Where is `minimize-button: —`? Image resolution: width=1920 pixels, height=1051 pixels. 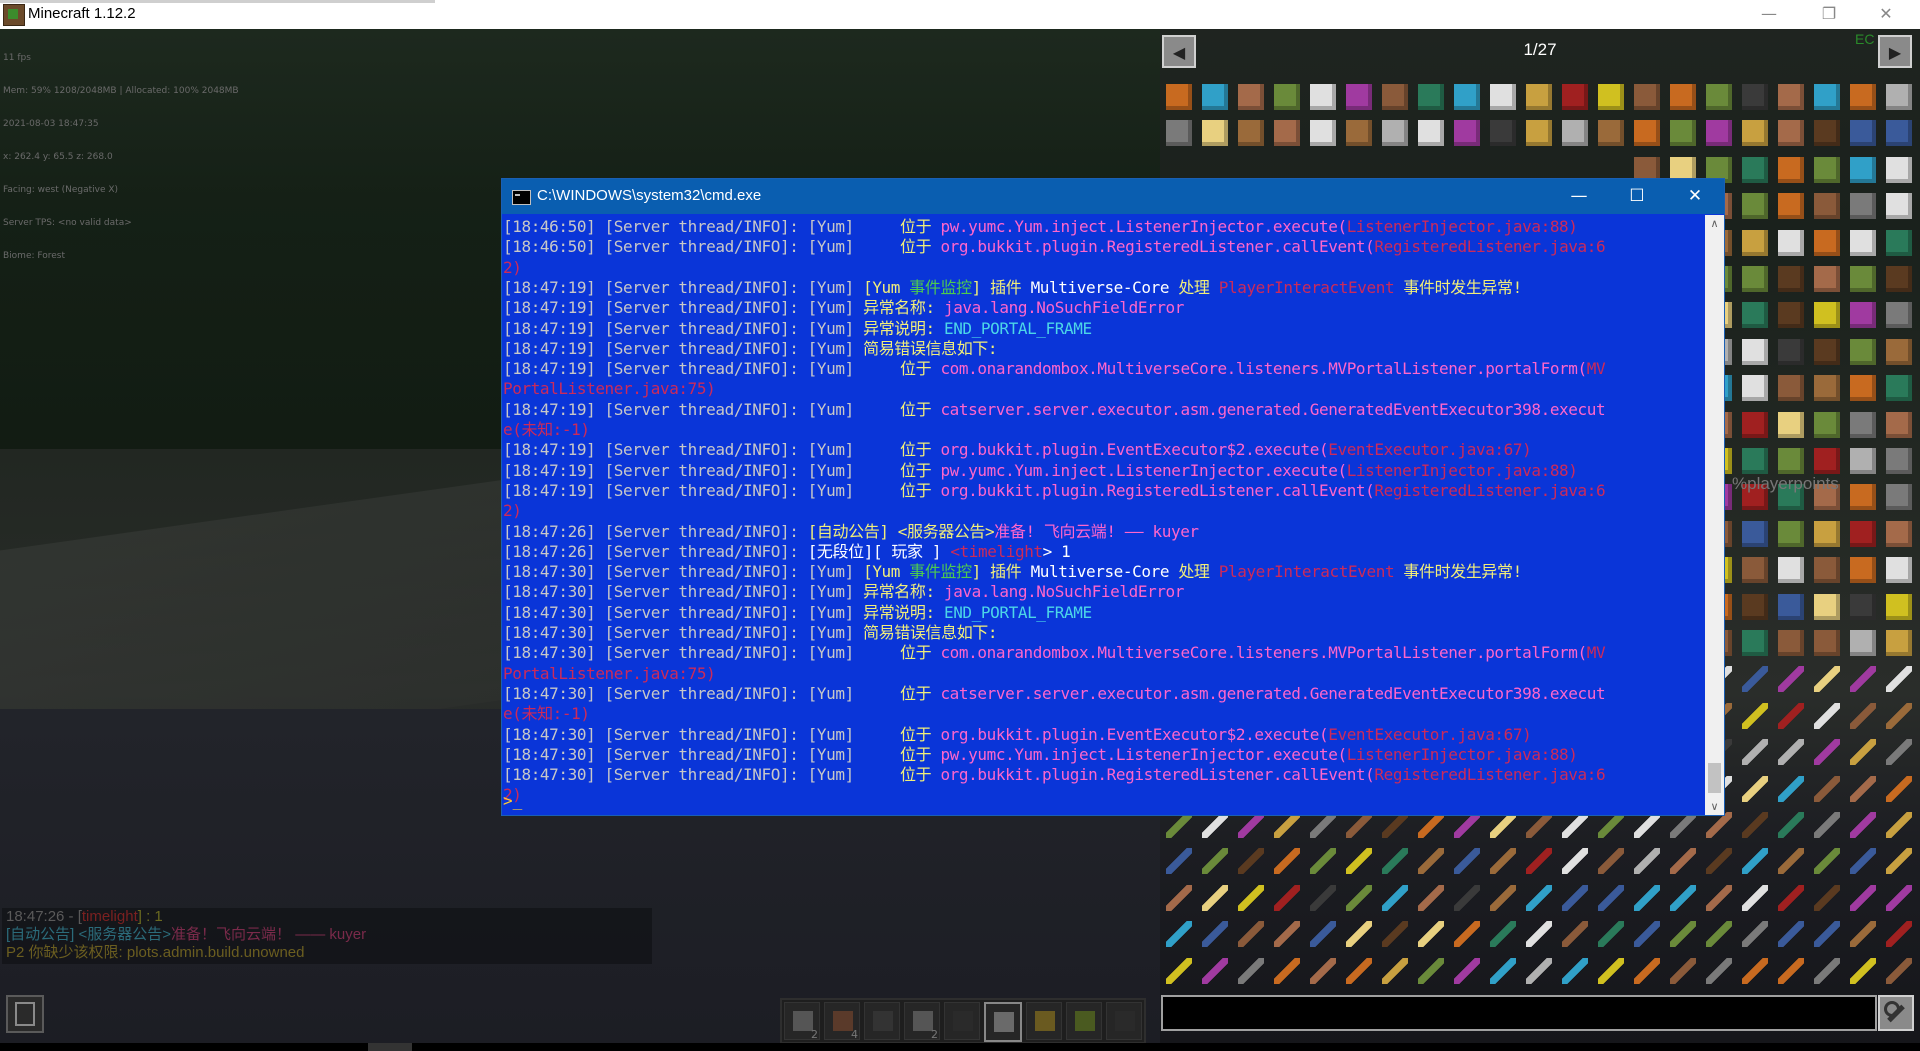 minimize-button: — is located at coordinates (1769, 14).